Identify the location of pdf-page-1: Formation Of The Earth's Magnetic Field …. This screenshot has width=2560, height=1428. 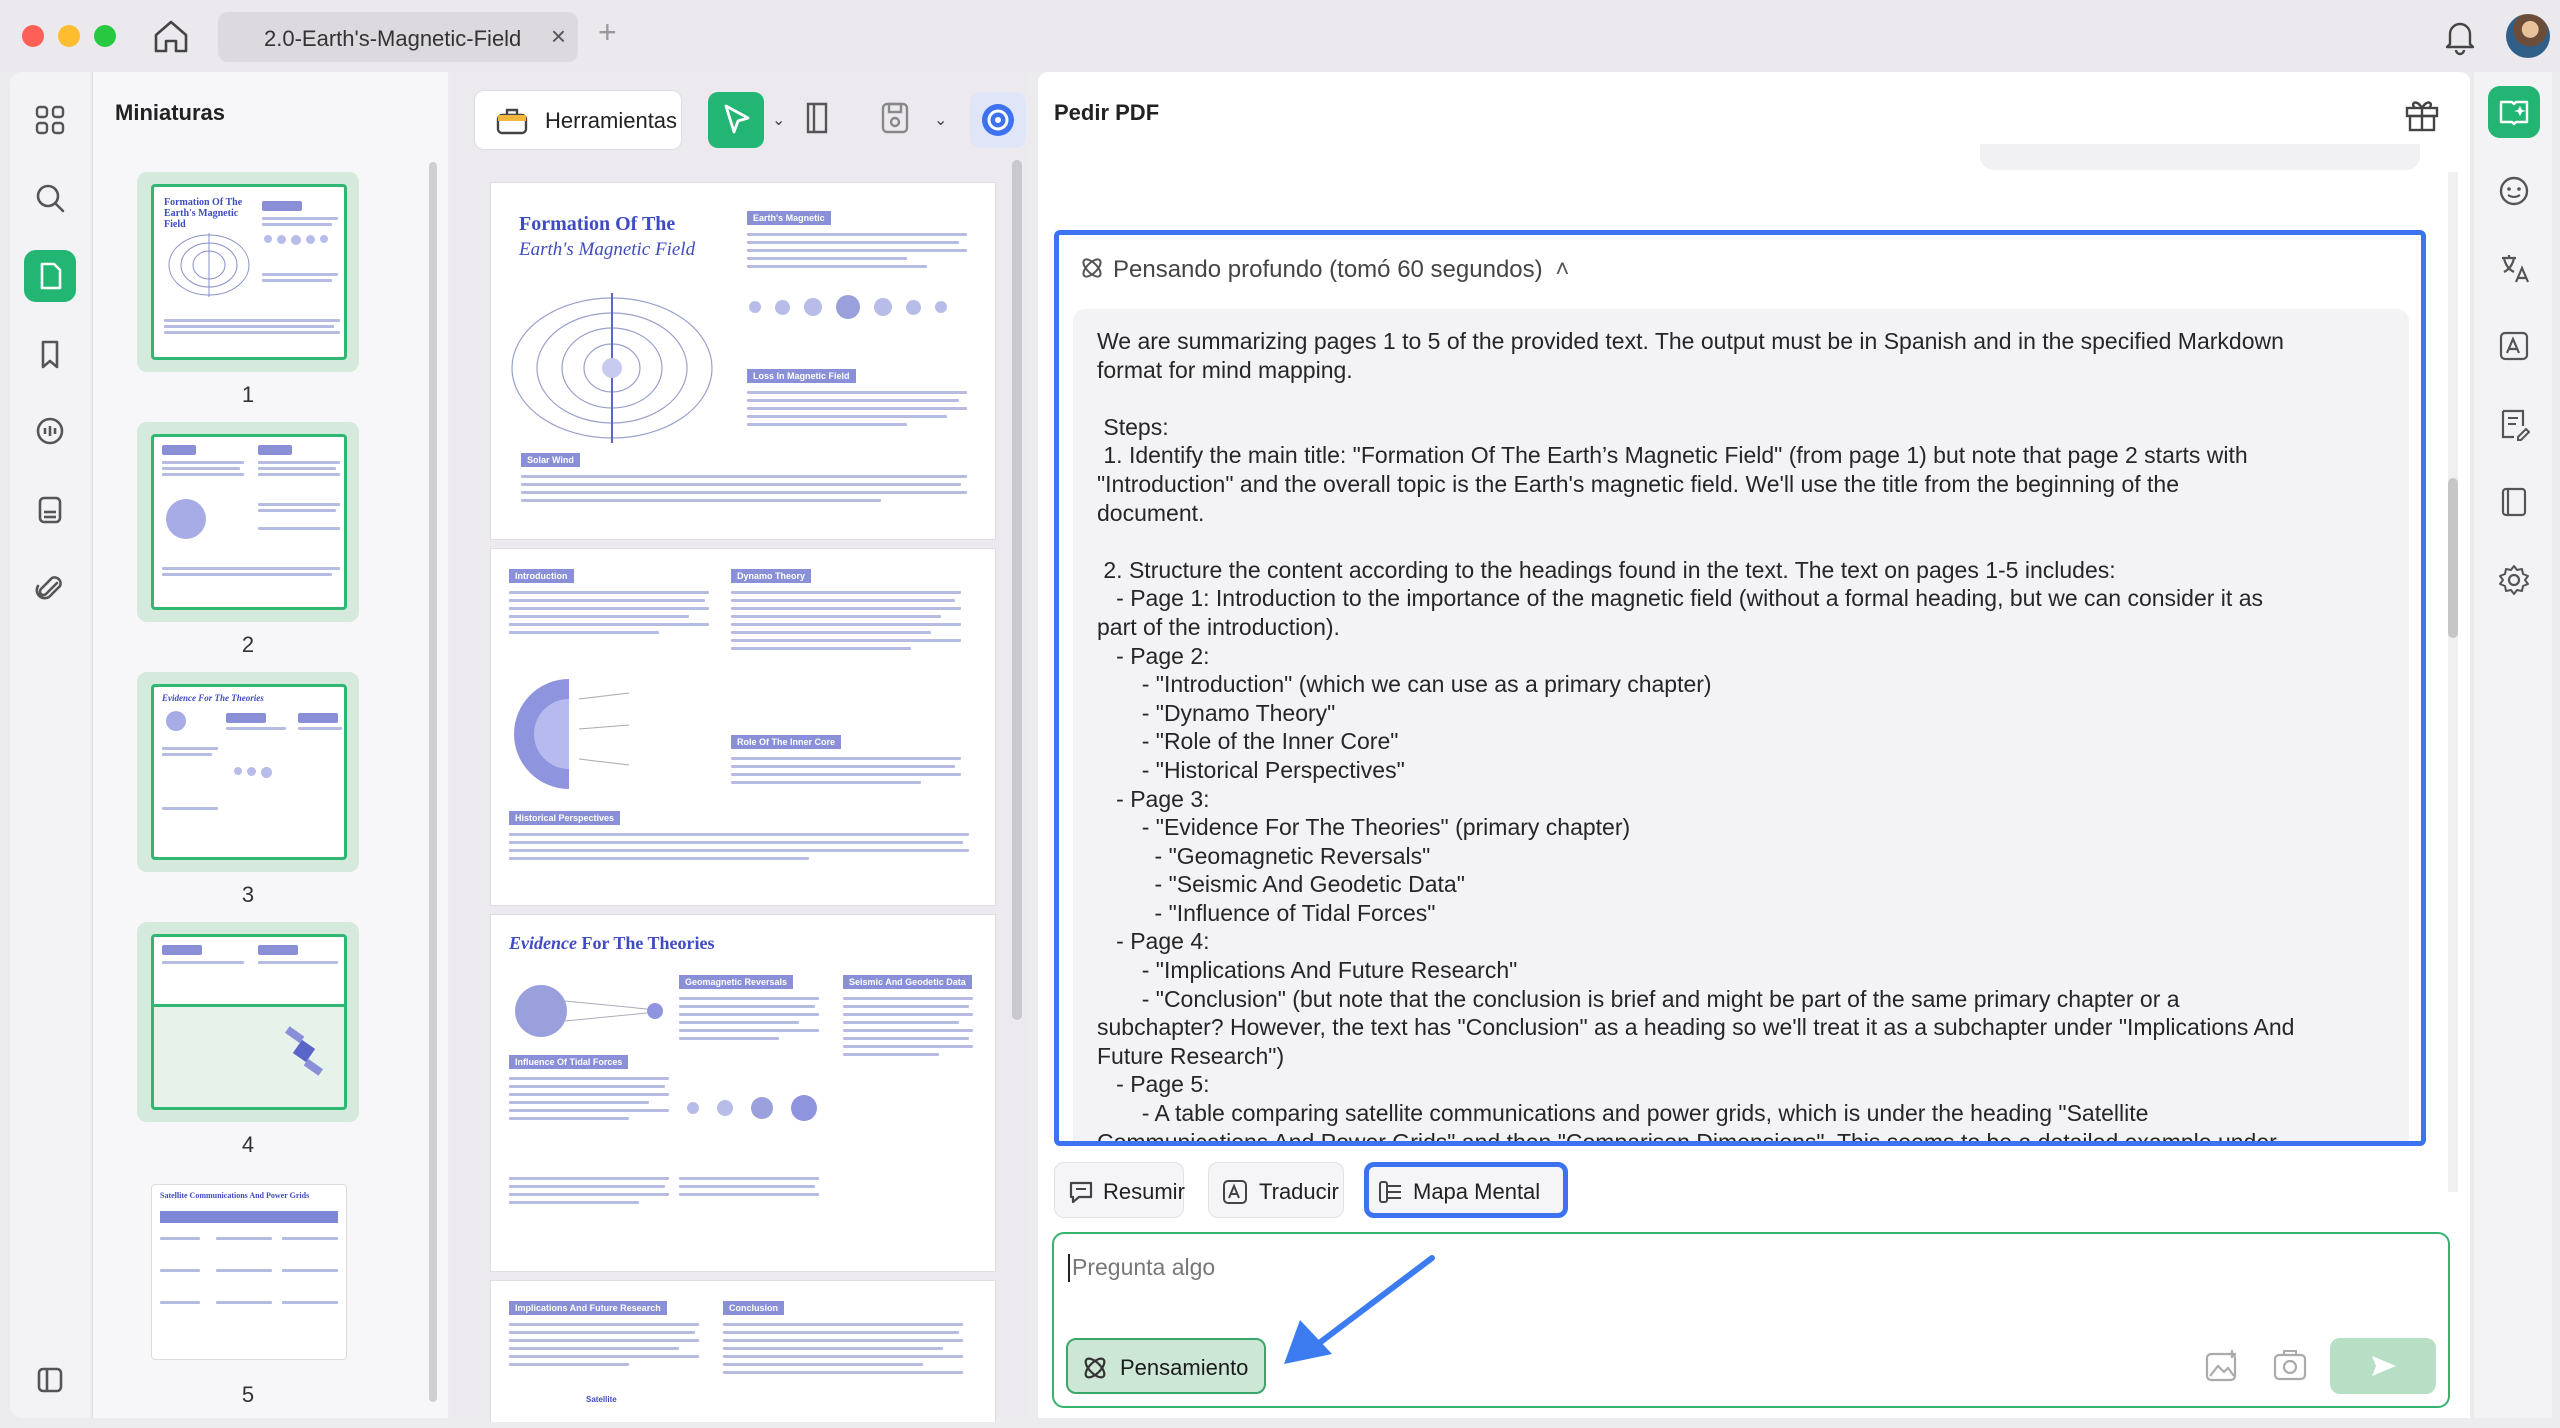
(743, 361).